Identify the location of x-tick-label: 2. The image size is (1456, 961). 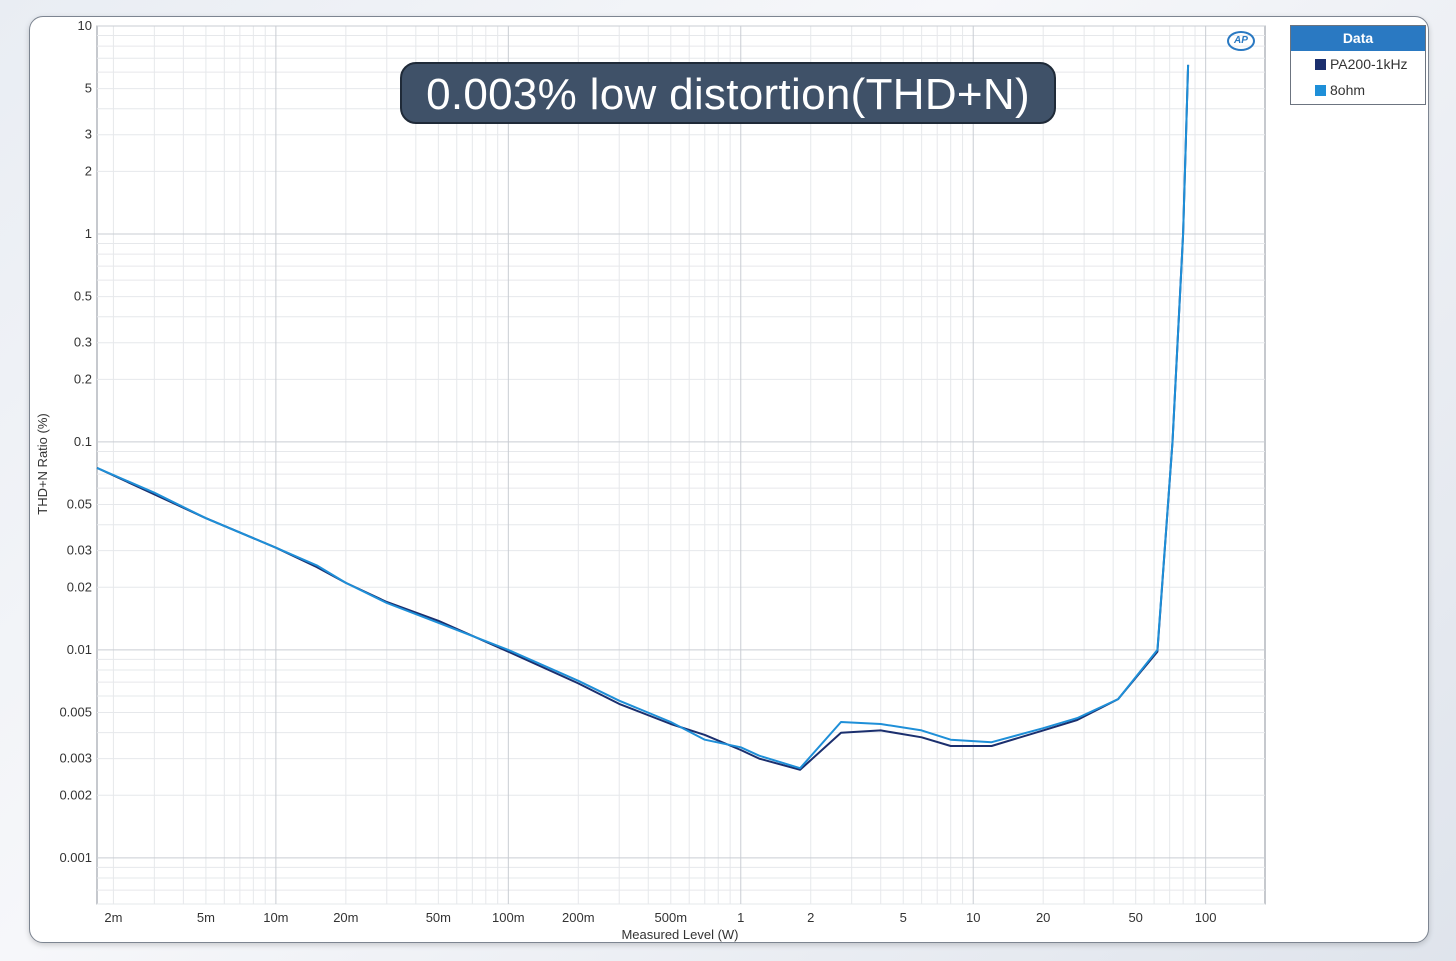
(810, 917).